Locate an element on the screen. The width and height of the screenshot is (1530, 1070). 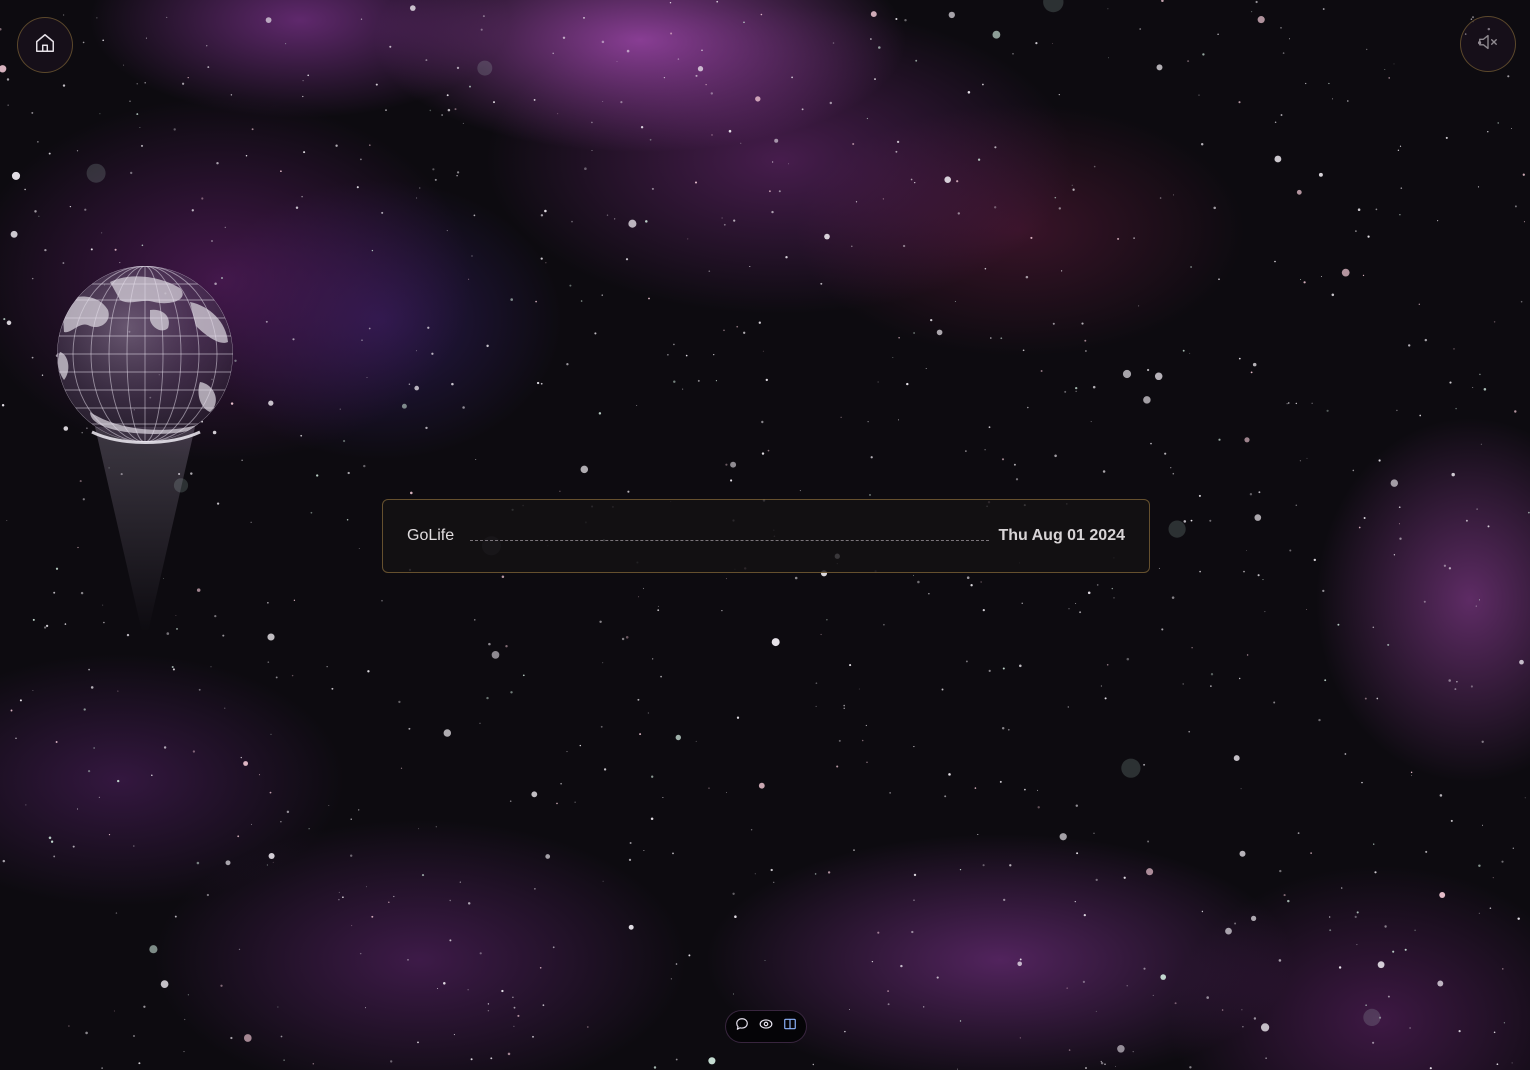
book-open-icon is located at coordinates (790, 1026).